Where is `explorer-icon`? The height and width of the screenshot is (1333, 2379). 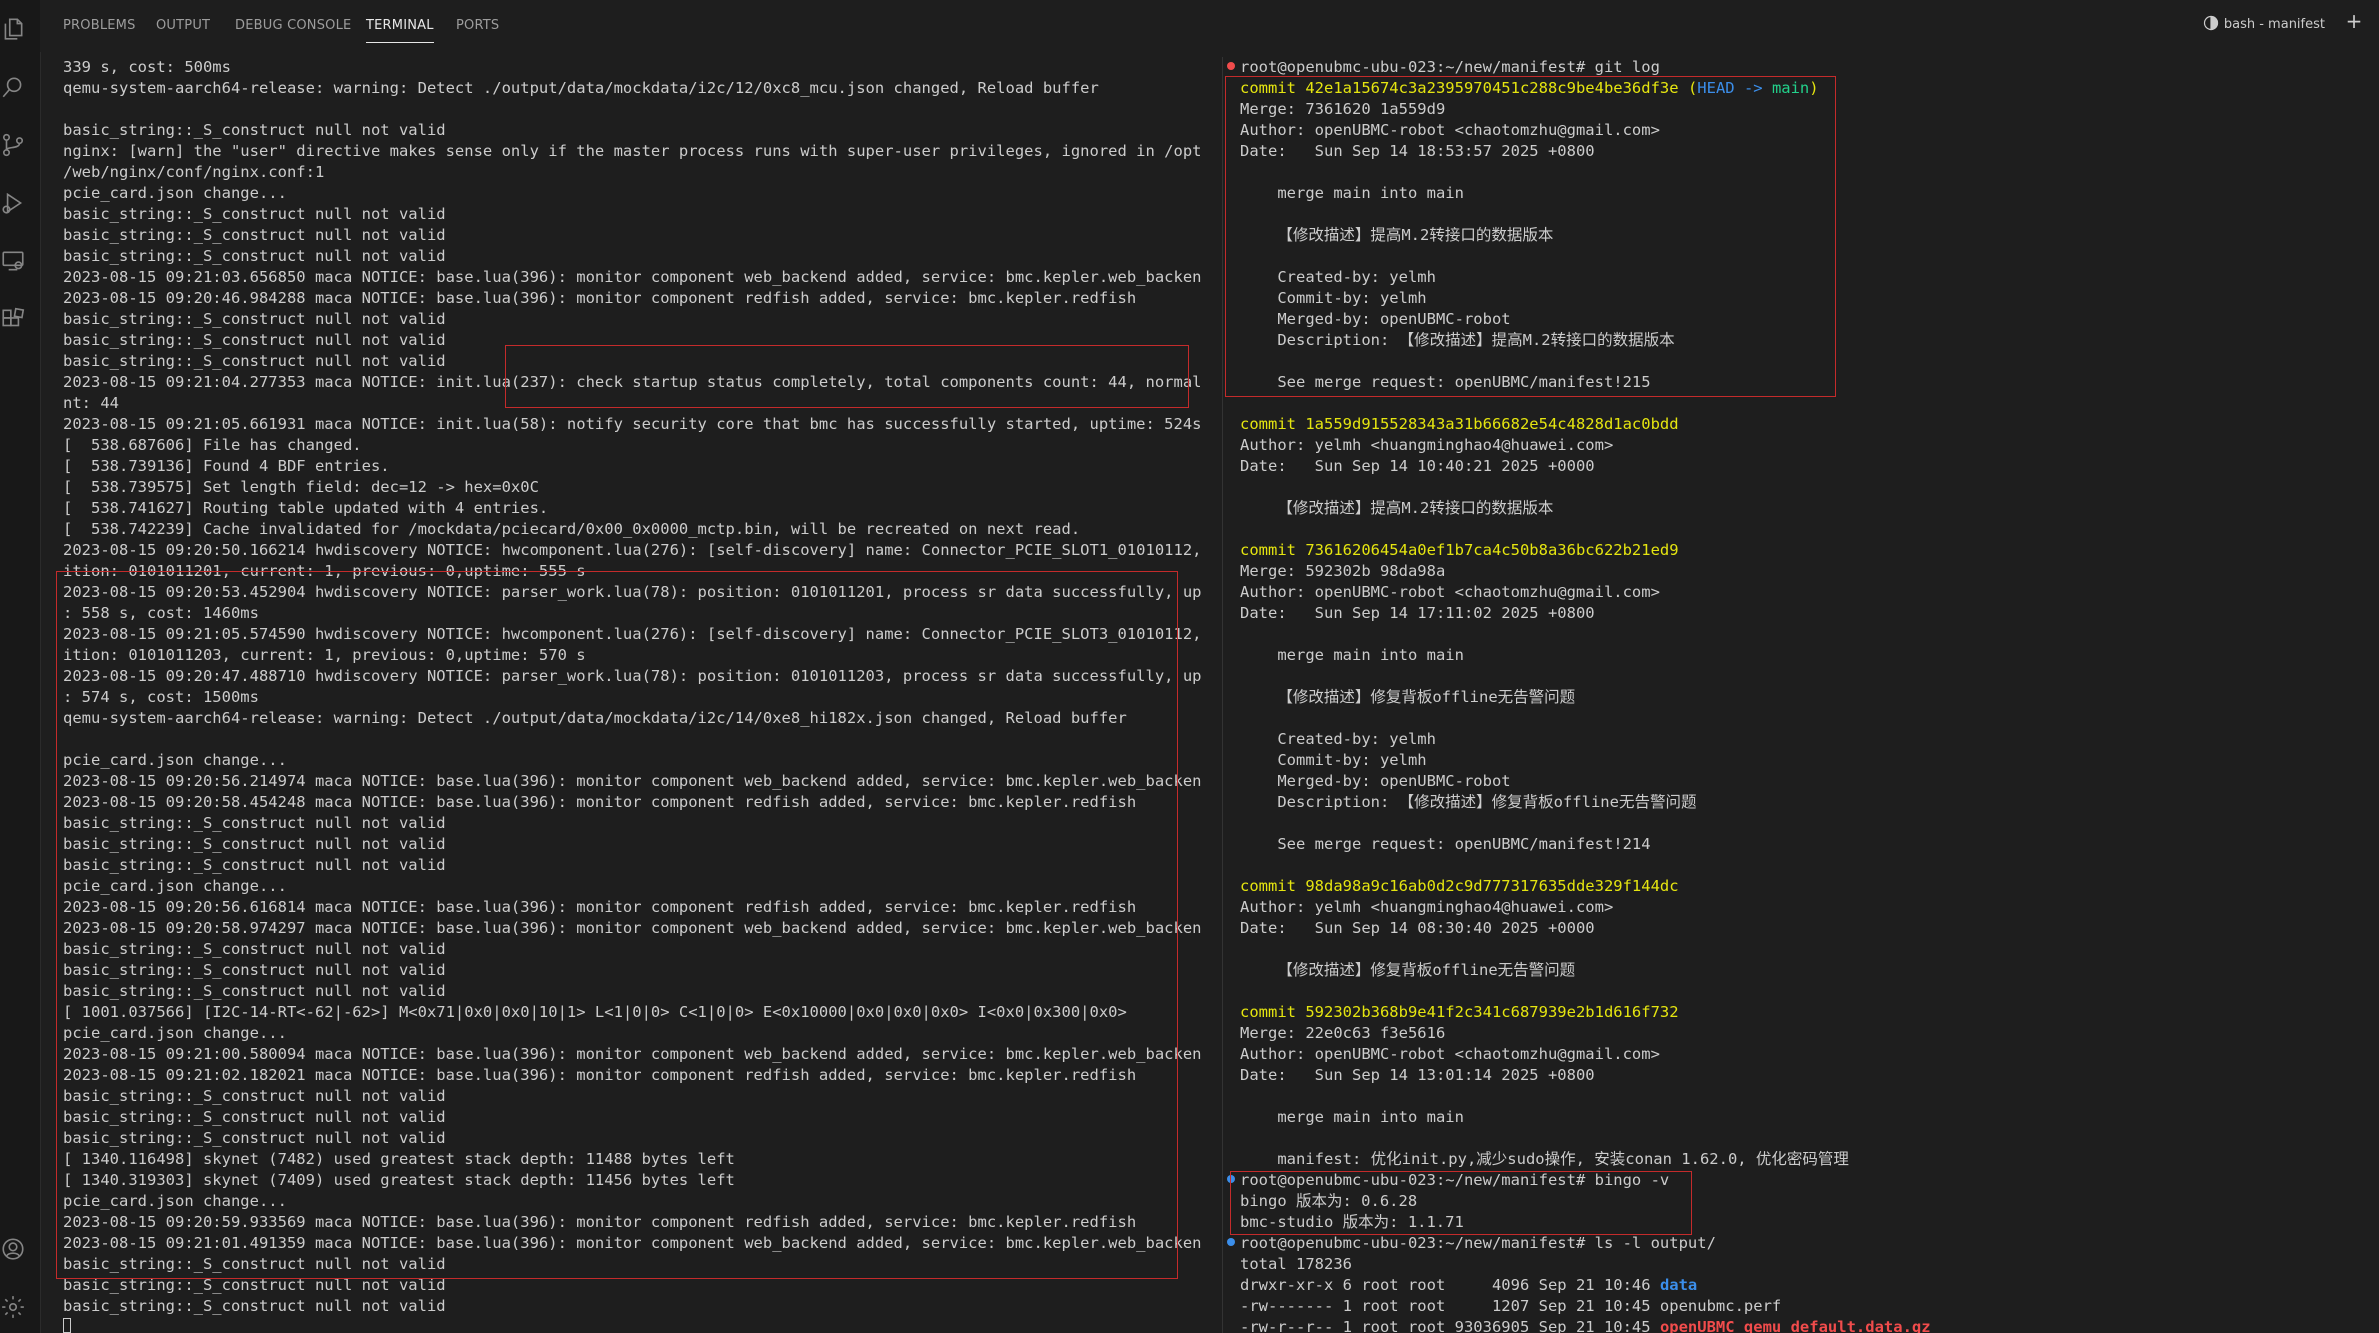
explorer-icon is located at coordinates (13, 29).